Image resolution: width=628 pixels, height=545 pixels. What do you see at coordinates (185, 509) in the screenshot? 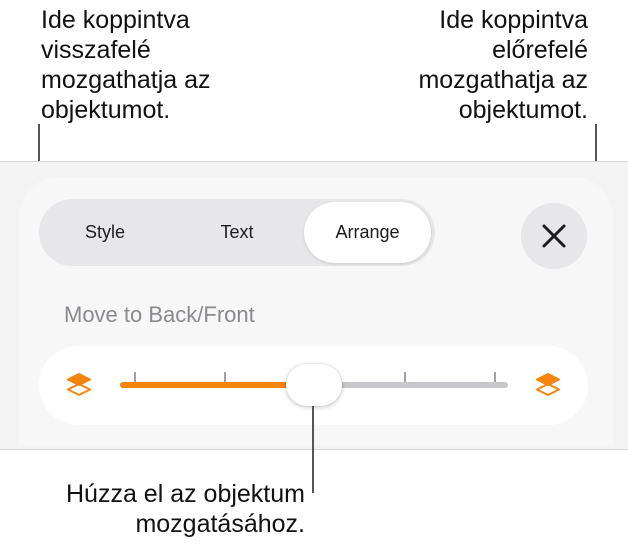
I see `callout-drag: Húzza el az objektum mozgatásához.` at bounding box center [185, 509].